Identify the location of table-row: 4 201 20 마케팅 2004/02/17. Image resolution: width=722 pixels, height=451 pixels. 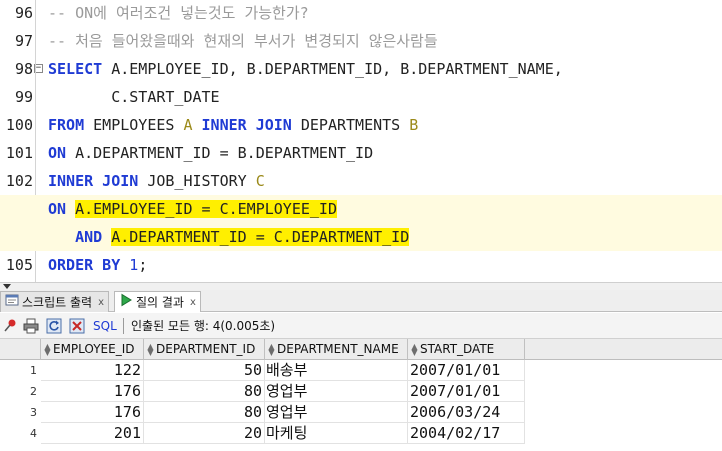
(361, 433).